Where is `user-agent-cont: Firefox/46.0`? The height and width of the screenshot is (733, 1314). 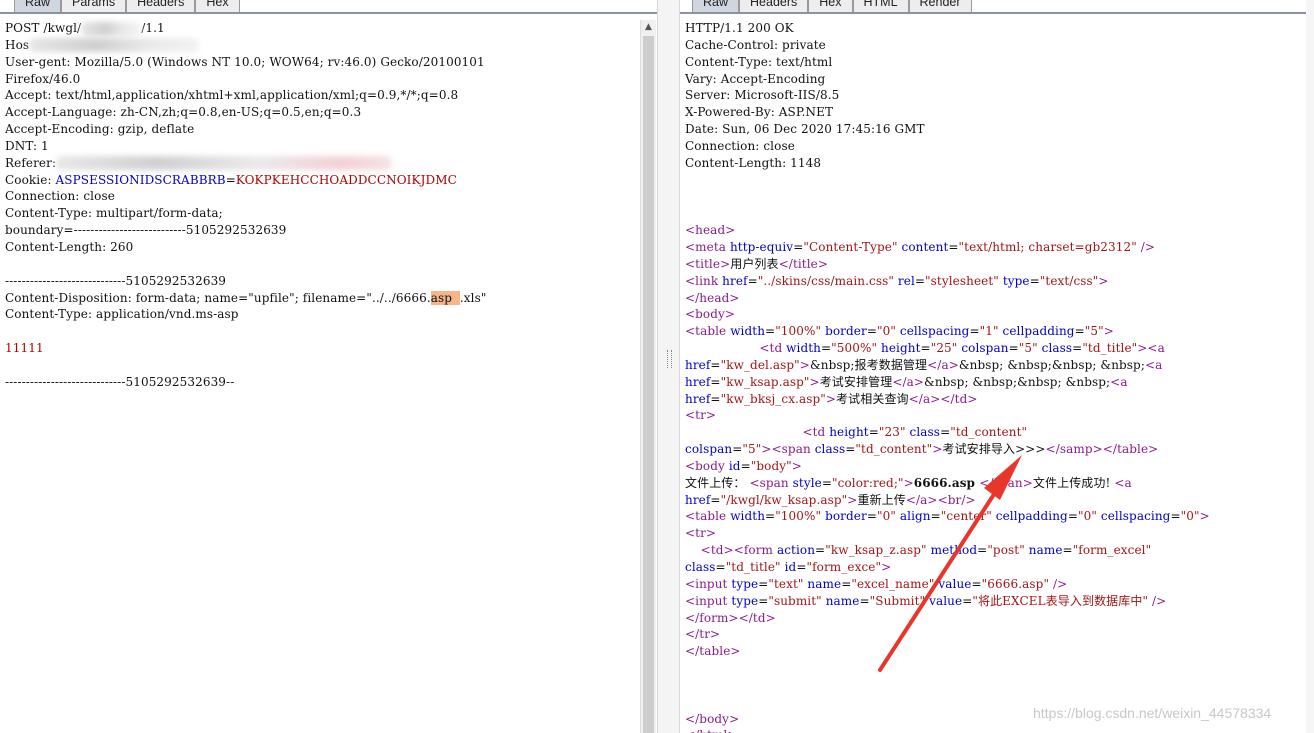
user-agent-cont: Firefox/46.0 is located at coordinates (43, 78).